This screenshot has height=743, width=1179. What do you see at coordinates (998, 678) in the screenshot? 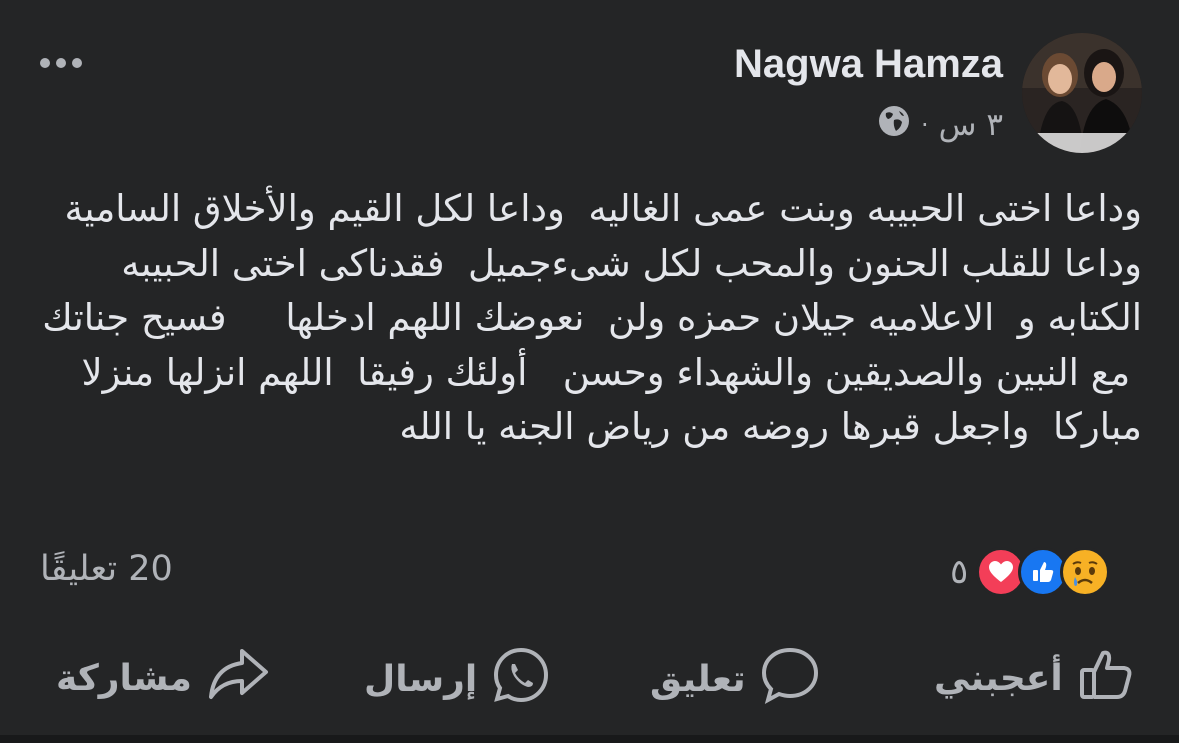
I see `like-label: أعجبني` at bounding box center [998, 678].